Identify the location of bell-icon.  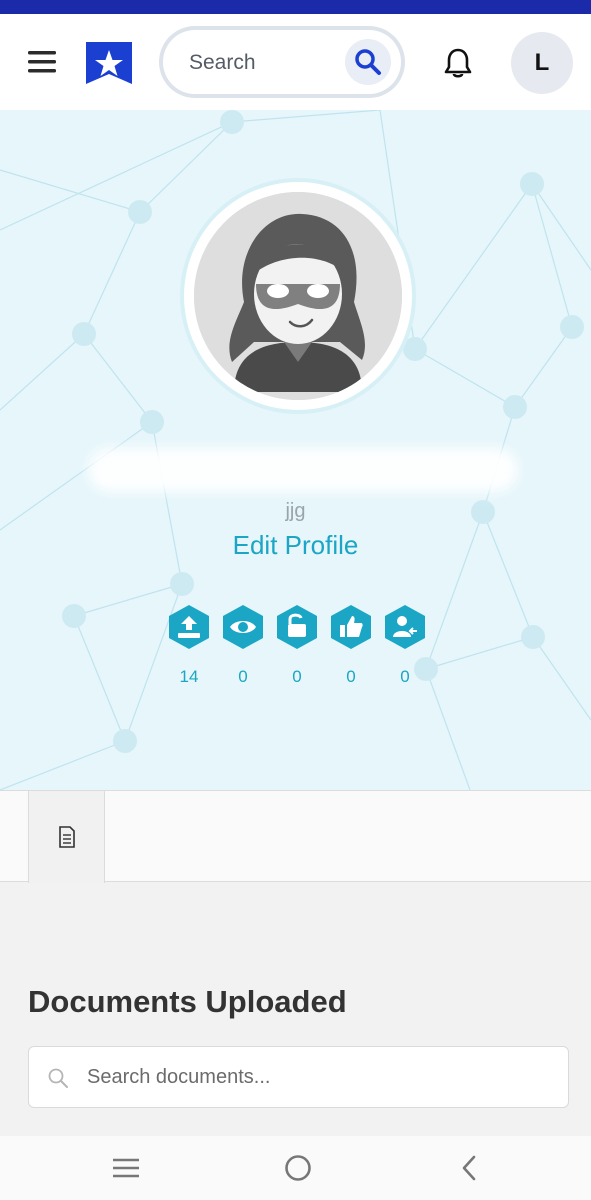
(458, 63).